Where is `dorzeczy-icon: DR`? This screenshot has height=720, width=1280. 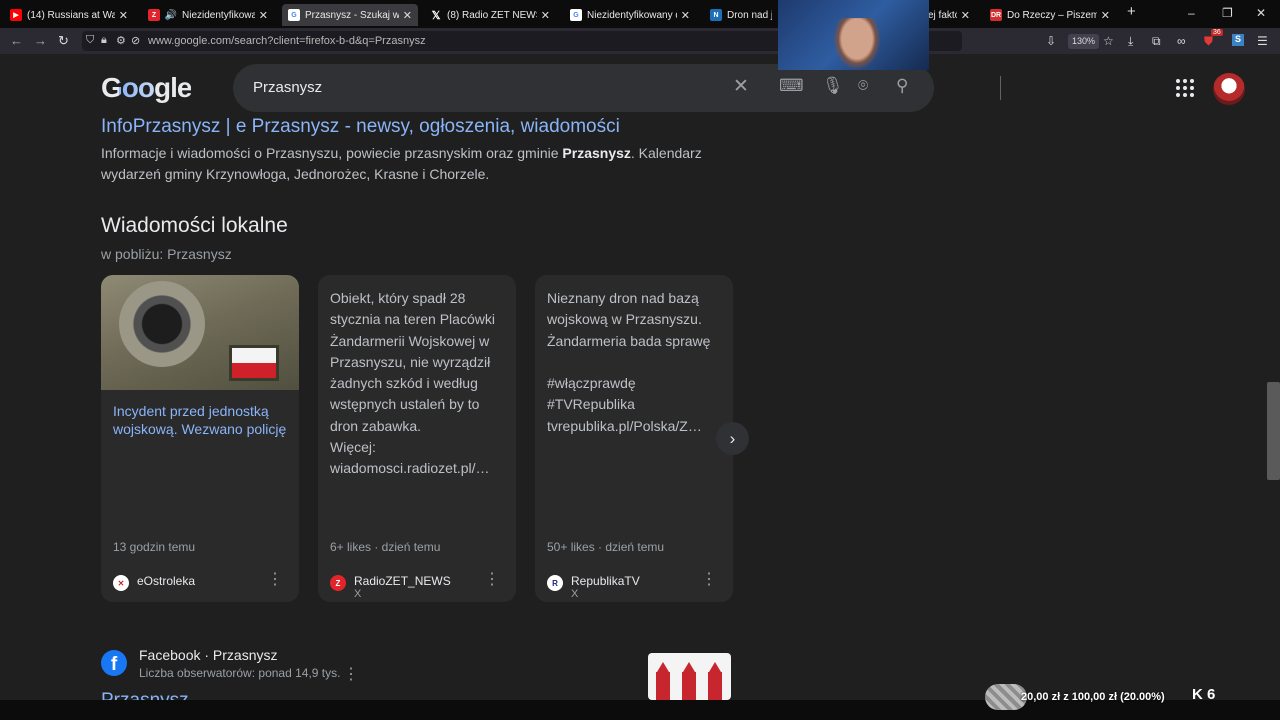 dorzeczy-icon: DR is located at coordinates (996, 15).